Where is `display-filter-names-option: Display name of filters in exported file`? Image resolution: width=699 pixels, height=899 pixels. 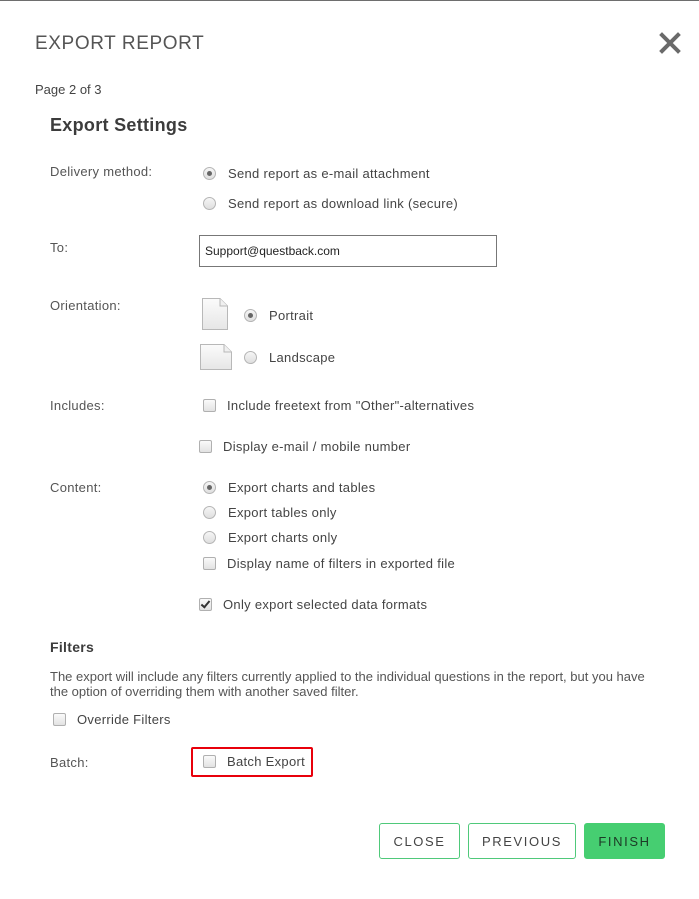 display-filter-names-option: Display name of filters in exported file is located at coordinates (329, 563).